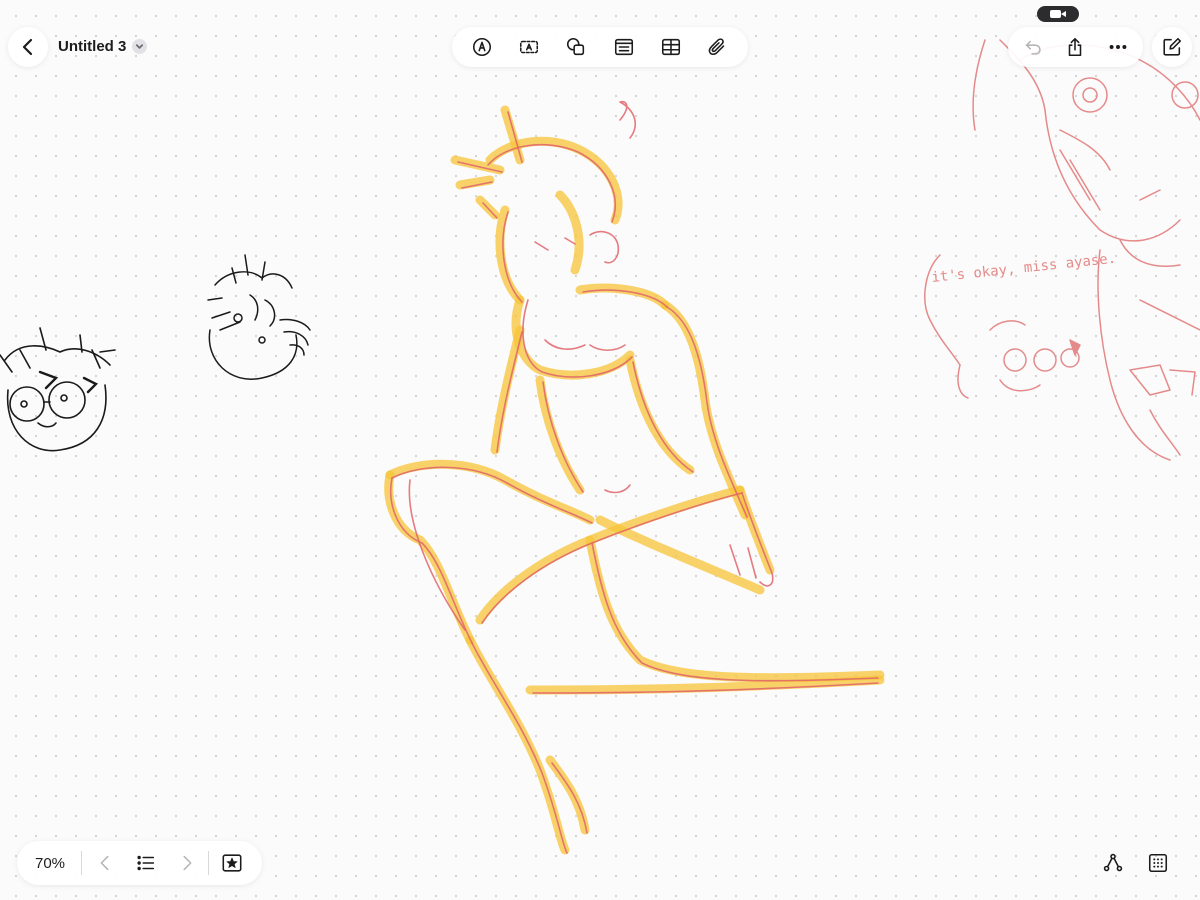 The height and width of the screenshot is (900, 1200). I want to click on handwritten-note: it's okay, miss ayase., so click(1024, 268).